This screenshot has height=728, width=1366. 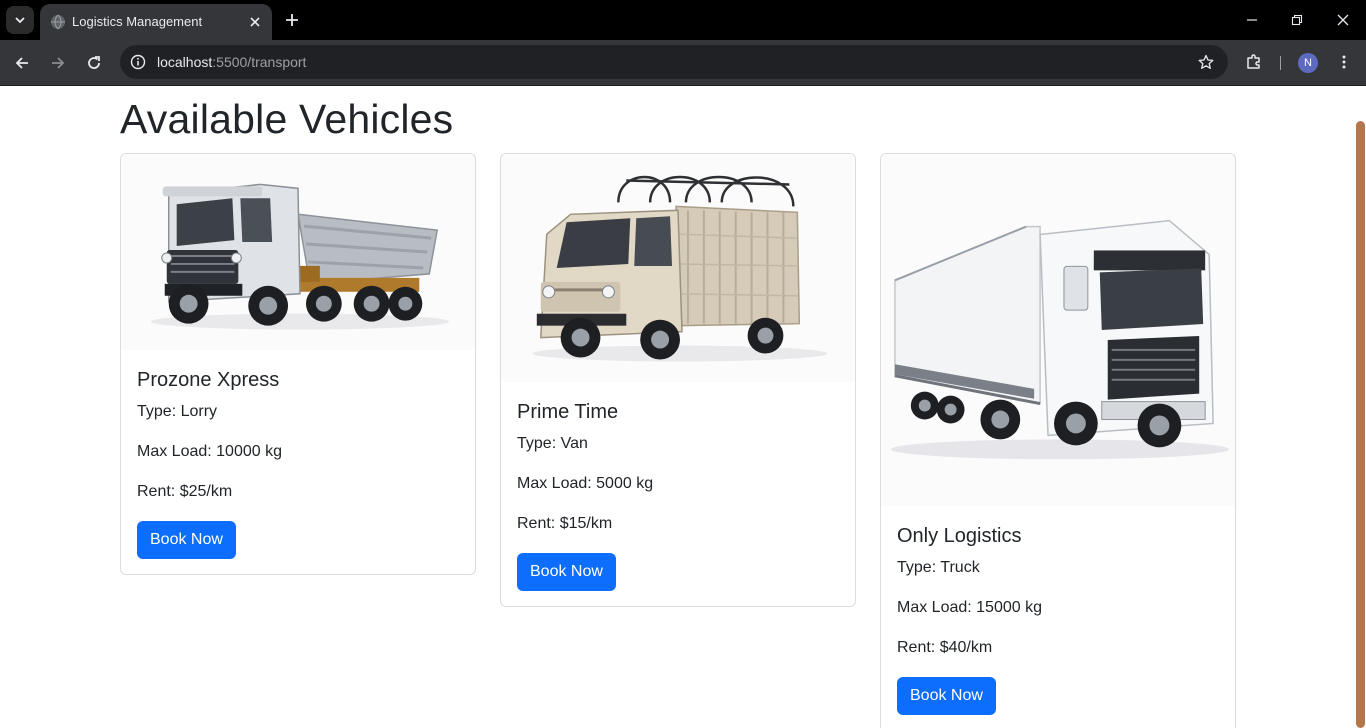 I want to click on arrow-left-icon, so click(x=21, y=63).